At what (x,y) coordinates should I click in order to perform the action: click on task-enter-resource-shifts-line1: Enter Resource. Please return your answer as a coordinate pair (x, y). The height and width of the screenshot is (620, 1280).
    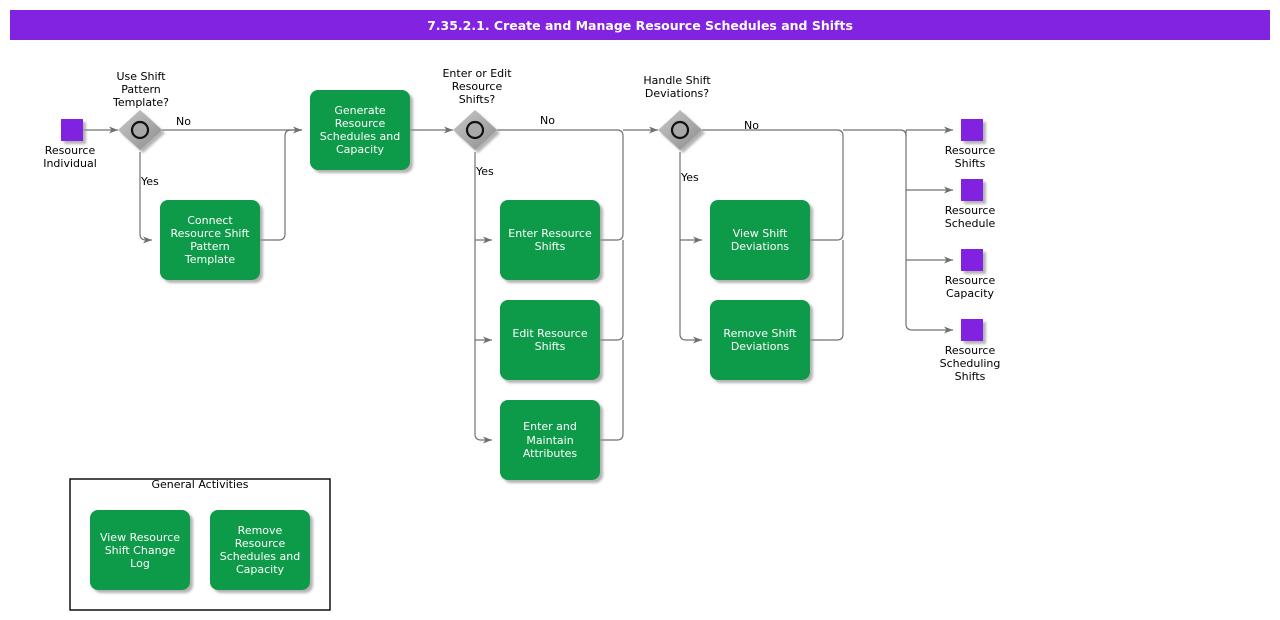
    Looking at the image, I should click on (550, 233).